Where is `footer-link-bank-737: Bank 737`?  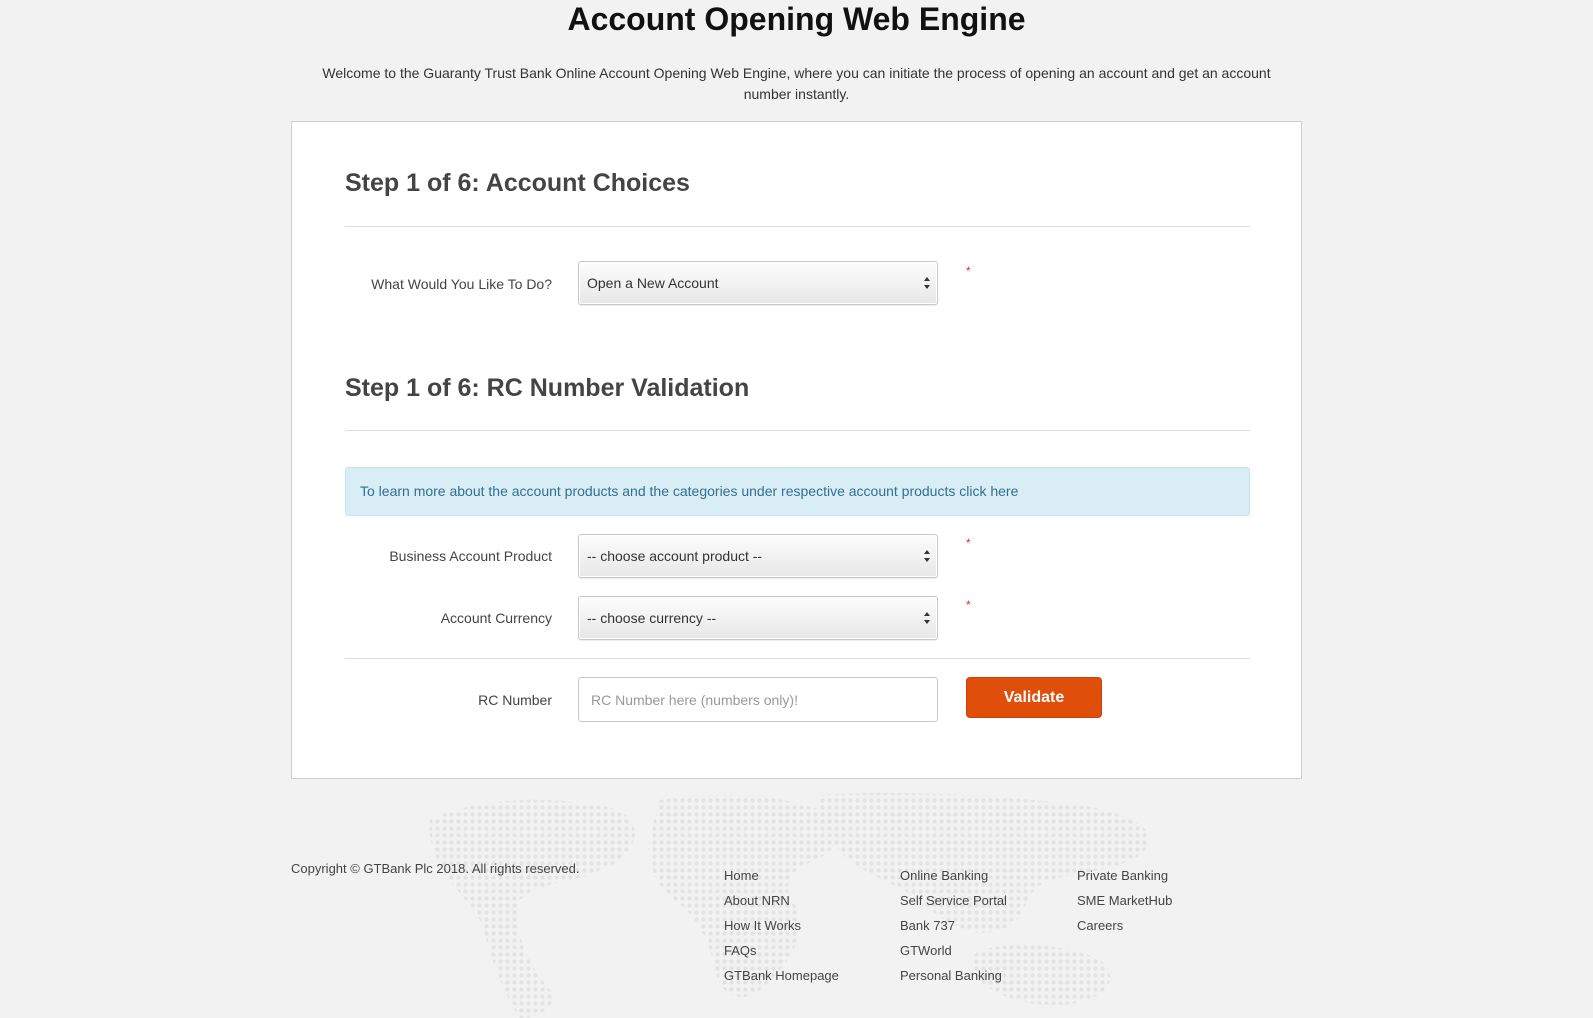 footer-link-bank-737: Bank 737 is located at coordinates (953, 925).